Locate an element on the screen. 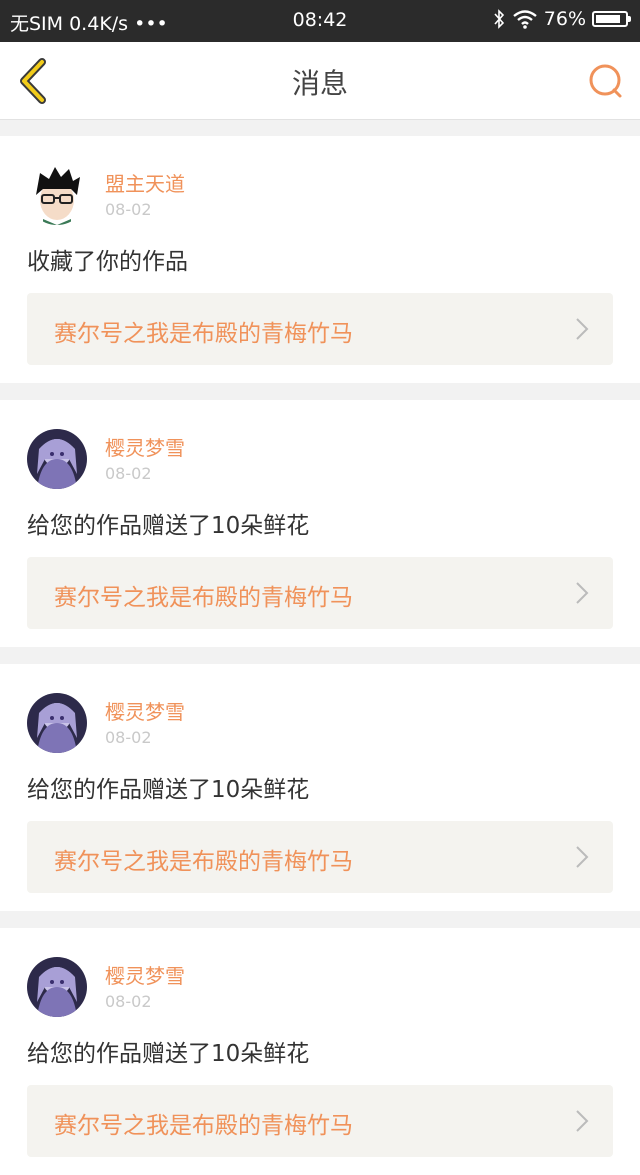  nav-bar: 消息 is located at coordinates (320, 81).